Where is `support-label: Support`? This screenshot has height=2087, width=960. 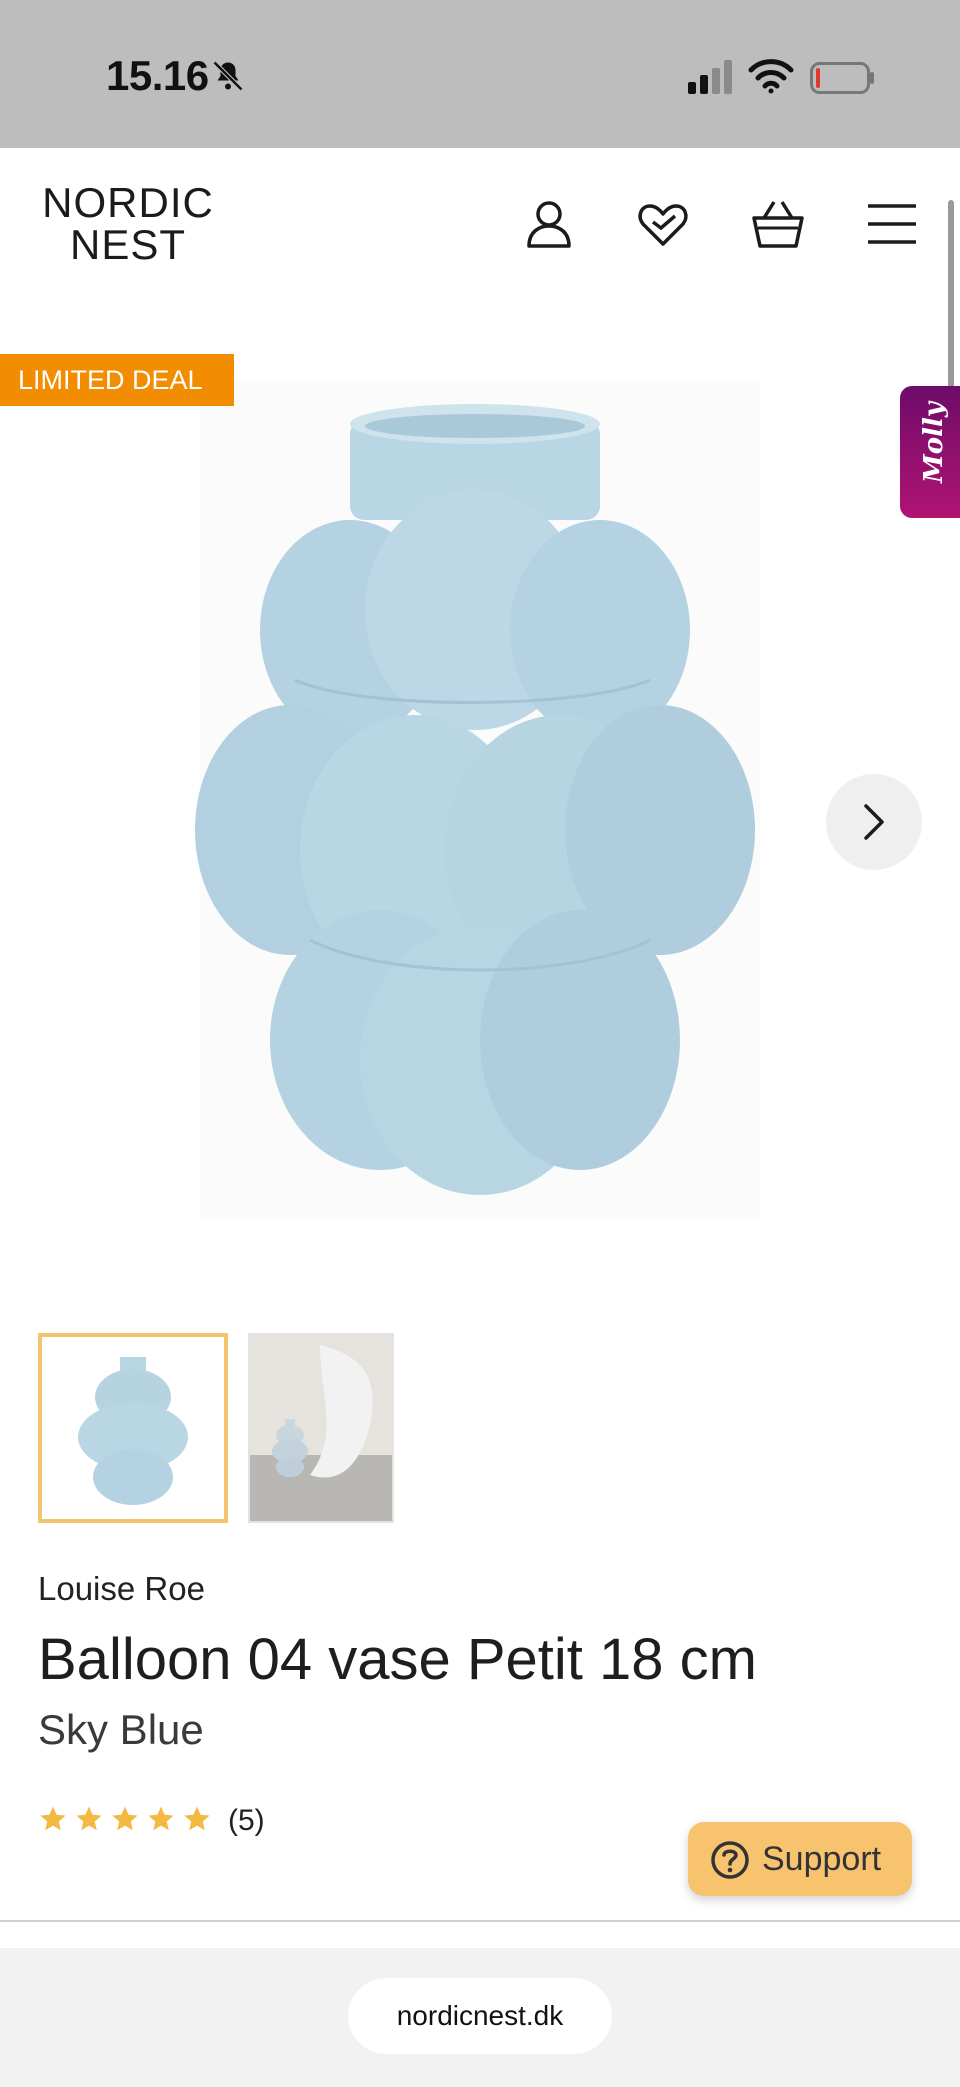
support-label: Support is located at coordinates (822, 1859).